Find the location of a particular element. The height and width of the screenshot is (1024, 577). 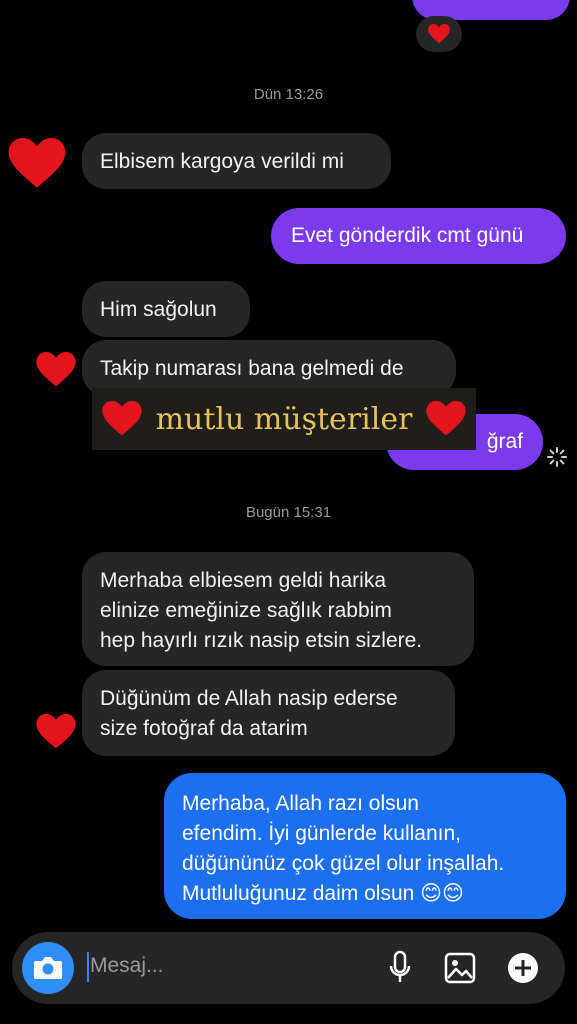

message-text: ğraf is located at coordinates (504, 441).